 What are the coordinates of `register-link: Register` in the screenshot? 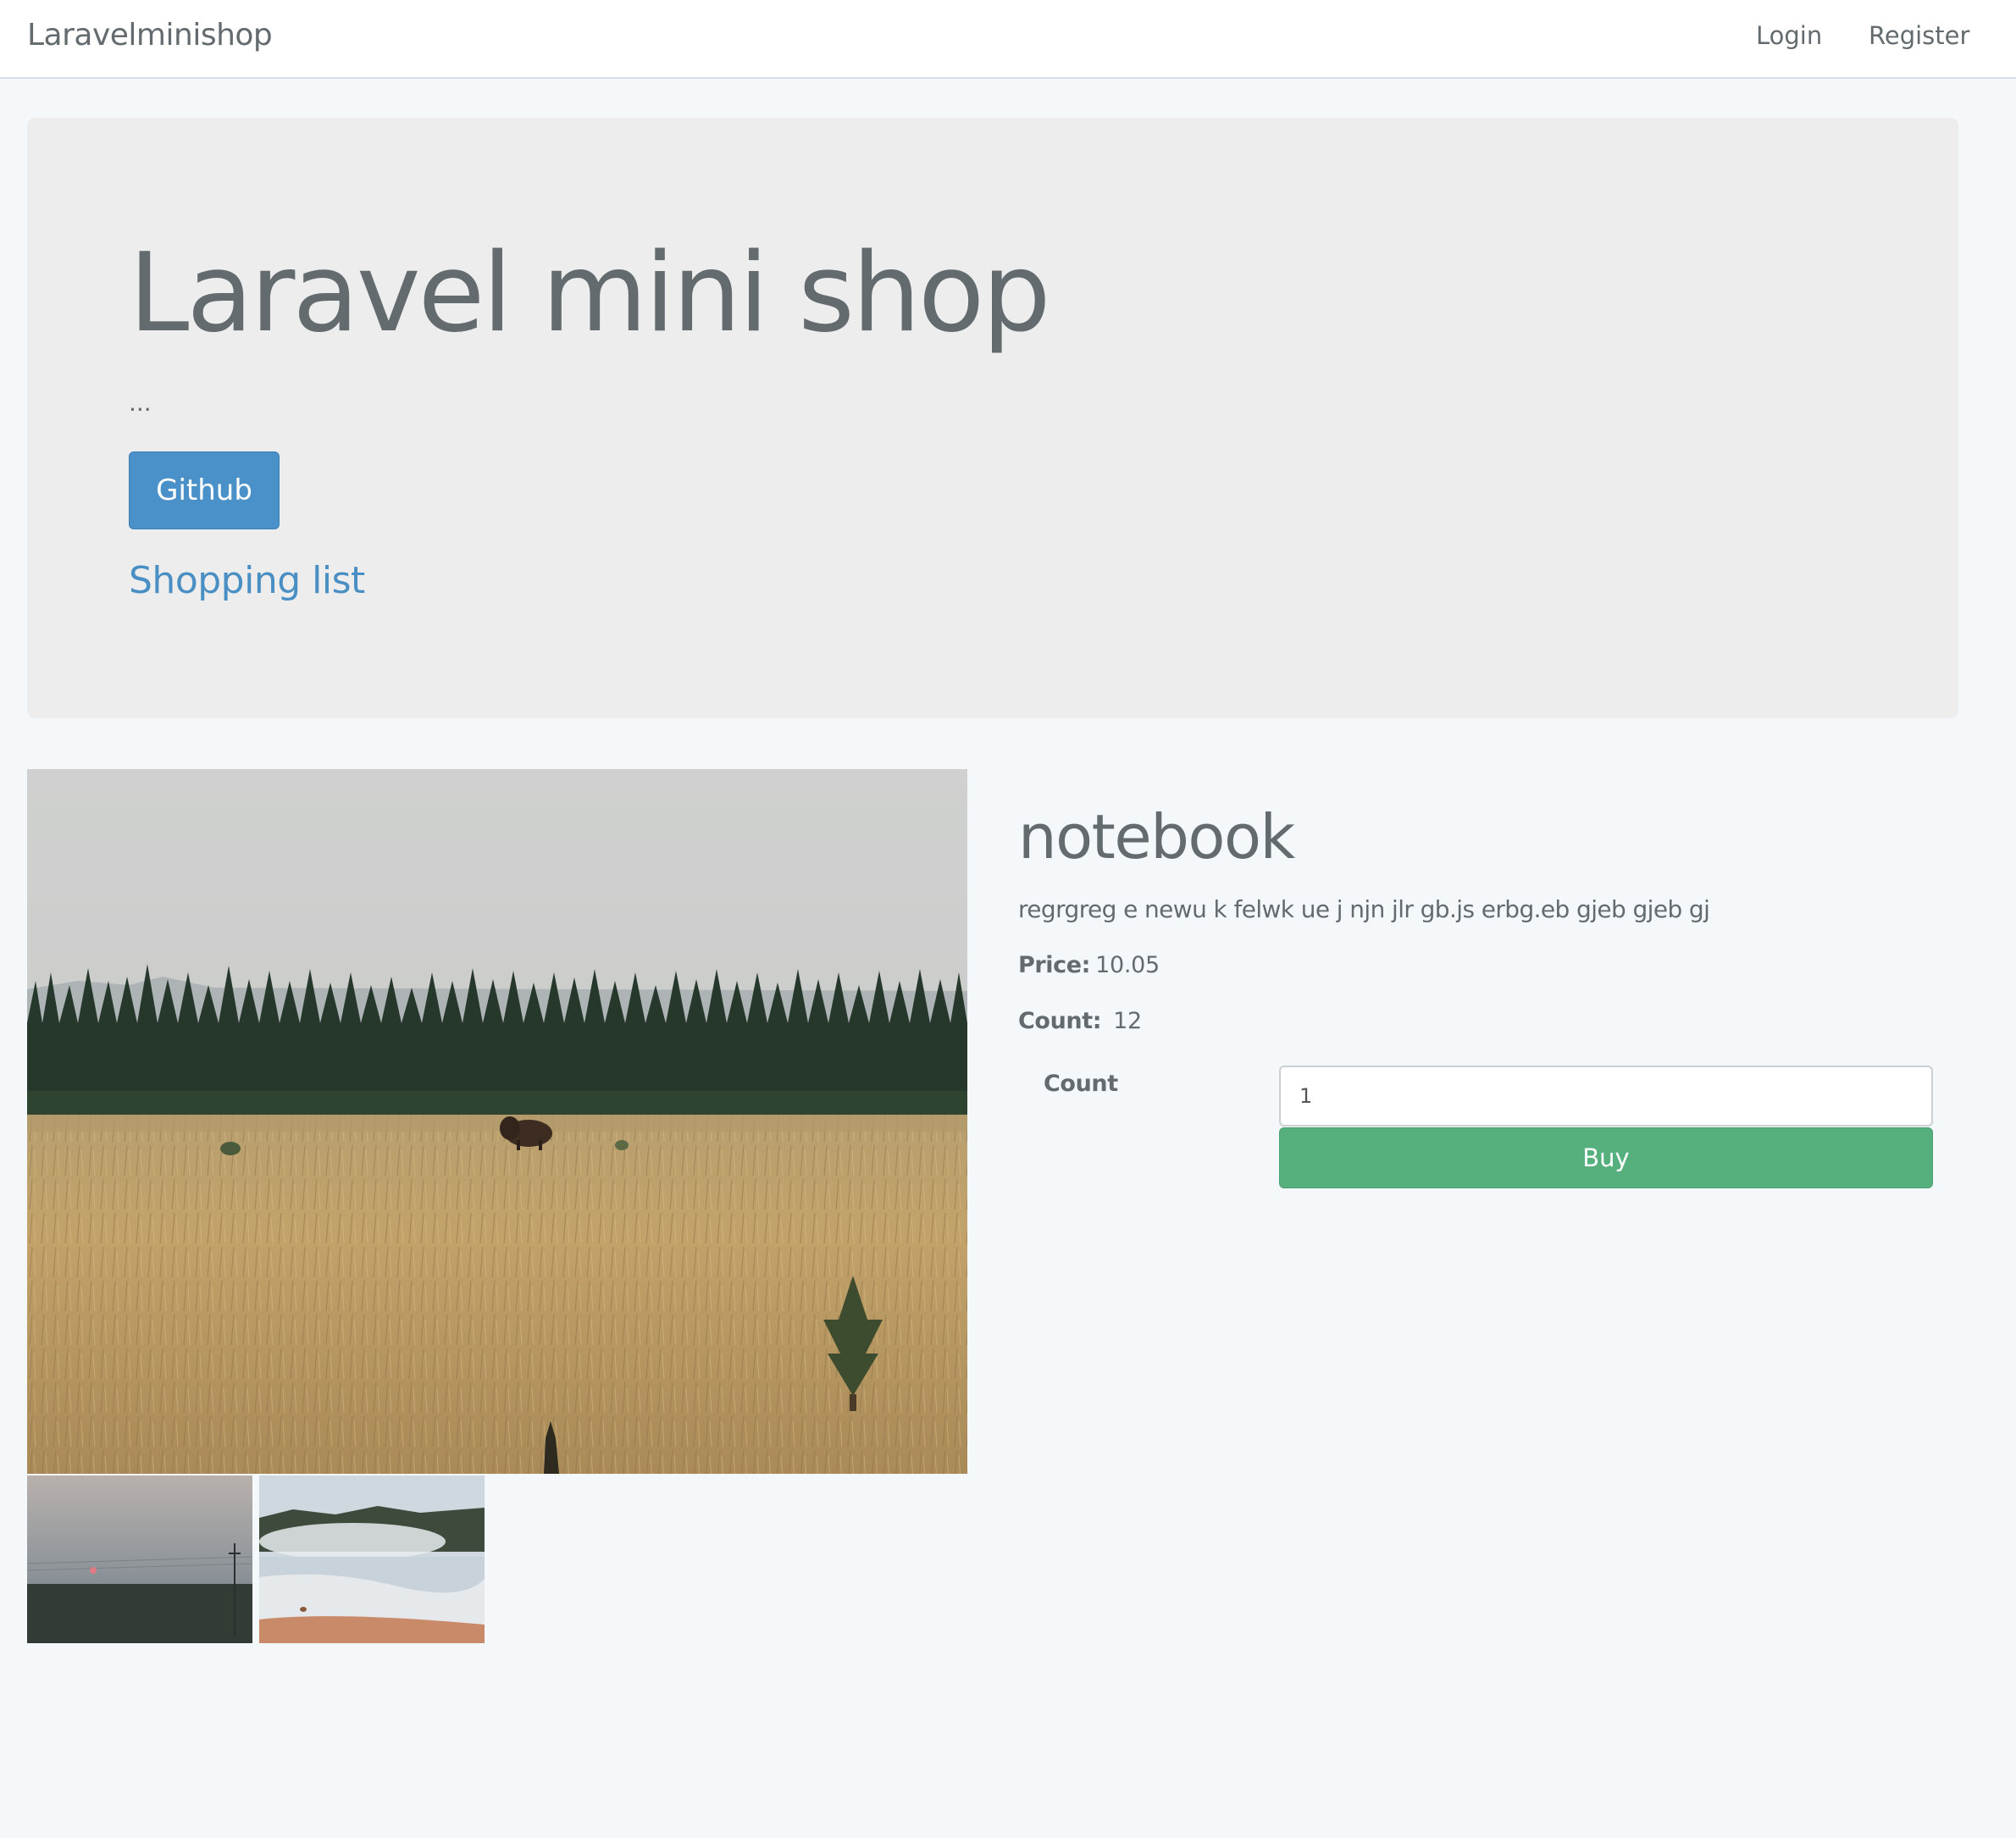 It's located at (1919, 35).